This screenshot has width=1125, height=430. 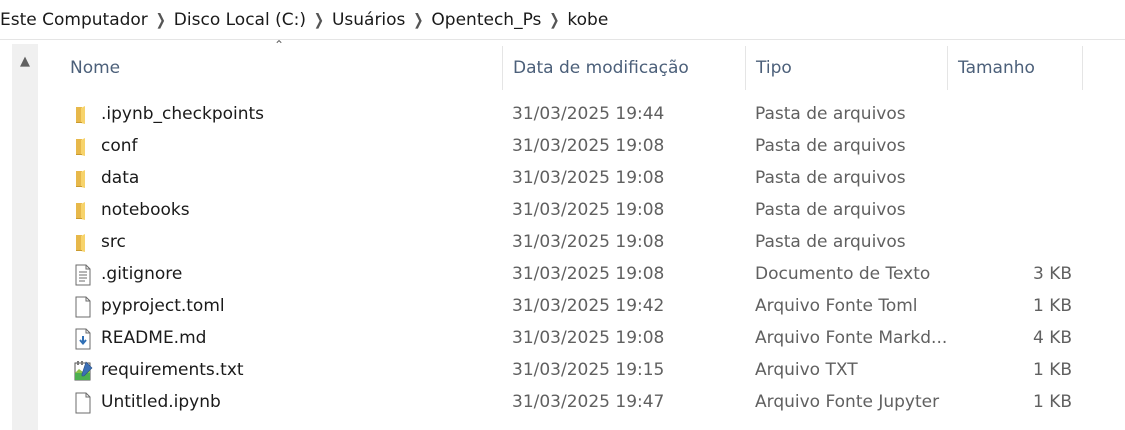 What do you see at coordinates (240, 20) in the screenshot?
I see `breadcrumb-item-disco-local: Disco Local (C:)` at bounding box center [240, 20].